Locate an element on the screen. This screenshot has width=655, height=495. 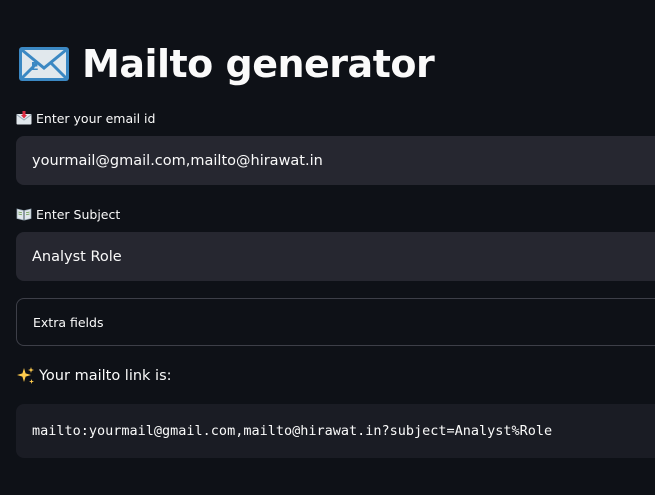
extra-fields-expander: Extra fields is located at coordinates (335, 322).